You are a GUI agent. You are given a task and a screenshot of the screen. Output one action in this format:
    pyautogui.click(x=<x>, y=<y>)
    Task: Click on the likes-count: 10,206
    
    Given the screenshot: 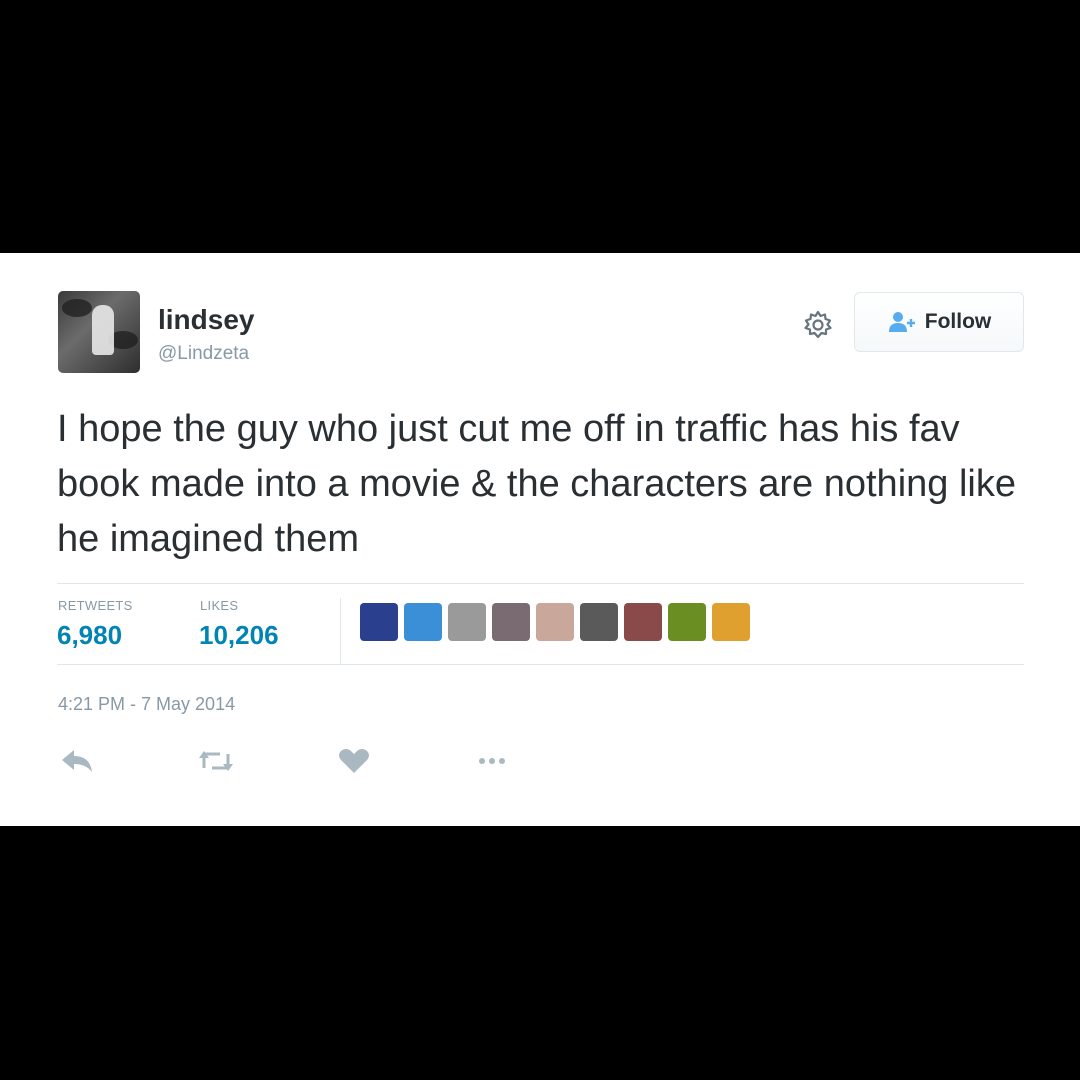 What is the action you would take?
    pyautogui.click(x=239, y=635)
    